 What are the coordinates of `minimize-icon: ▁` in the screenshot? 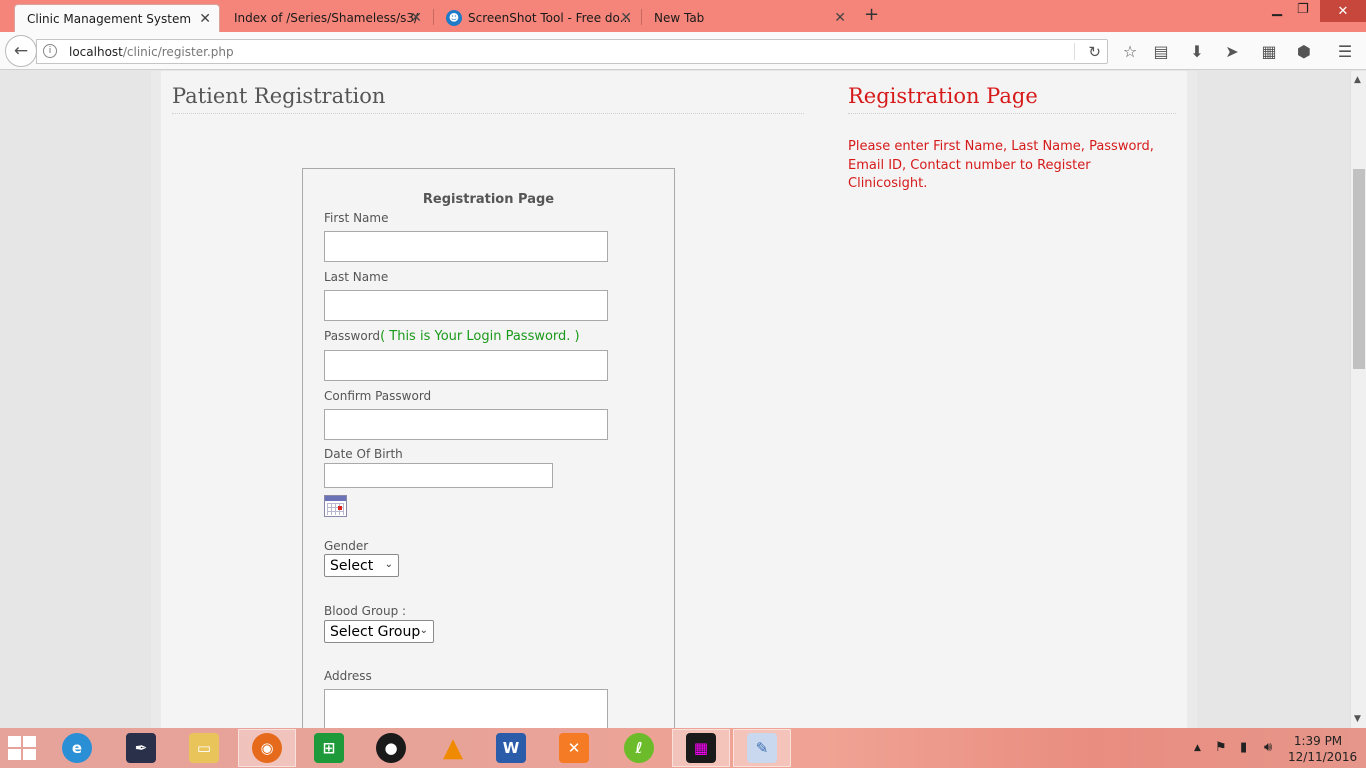 It's located at (1277, 9).